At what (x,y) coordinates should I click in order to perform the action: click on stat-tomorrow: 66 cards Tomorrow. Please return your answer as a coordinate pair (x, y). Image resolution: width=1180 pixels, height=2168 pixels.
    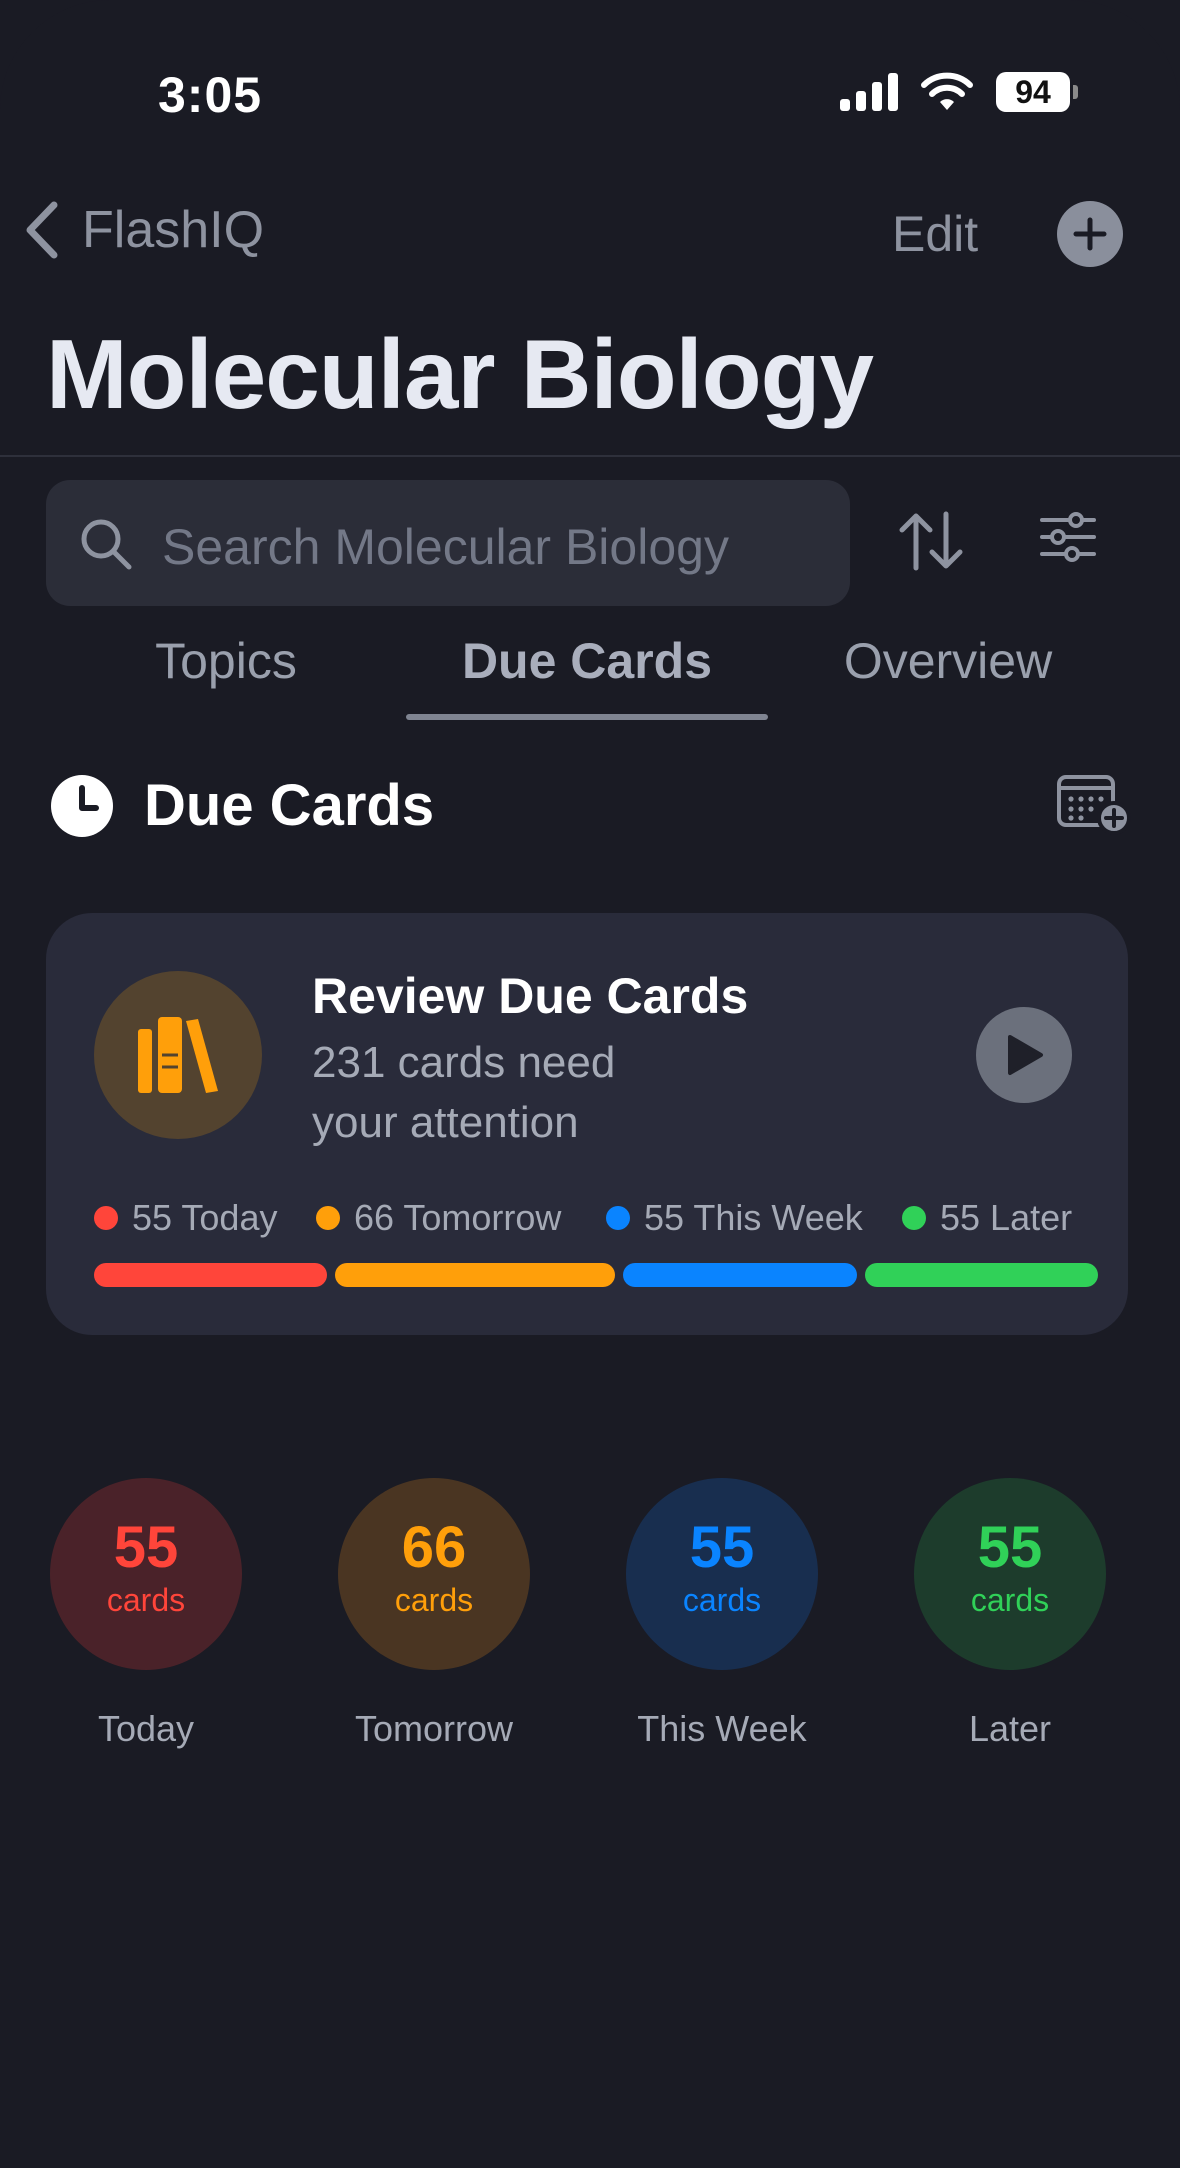
    Looking at the image, I should click on (434, 1613).